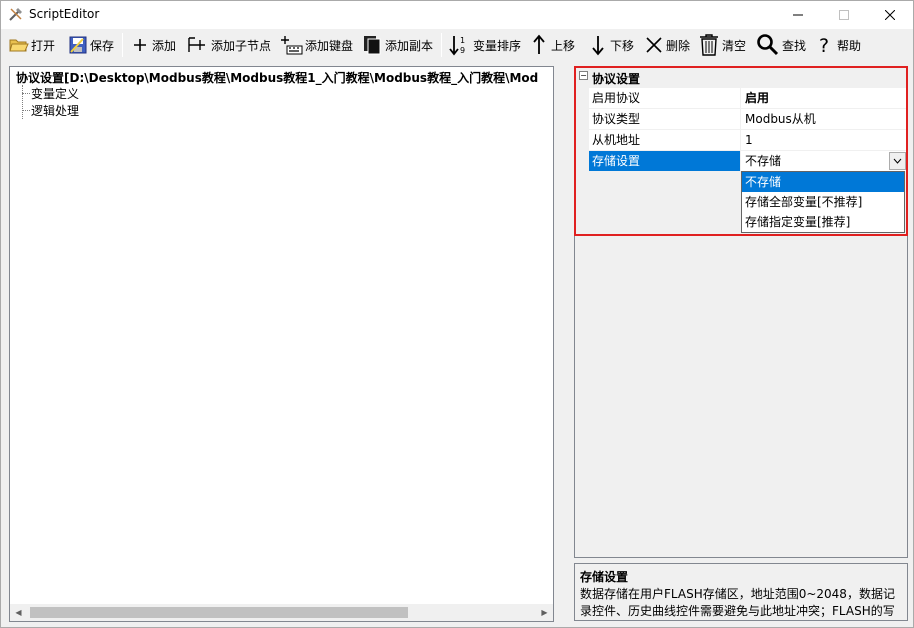  Describe the element at coordinates (583, 75) in the screenshot. I see `collapse-icon: −` at that location.